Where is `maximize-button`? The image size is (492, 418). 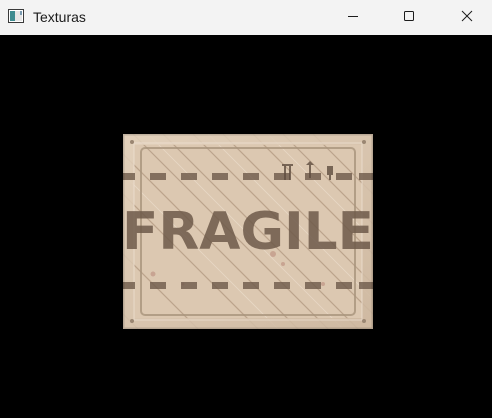
maximize-button is located at coordinates (409, 17).